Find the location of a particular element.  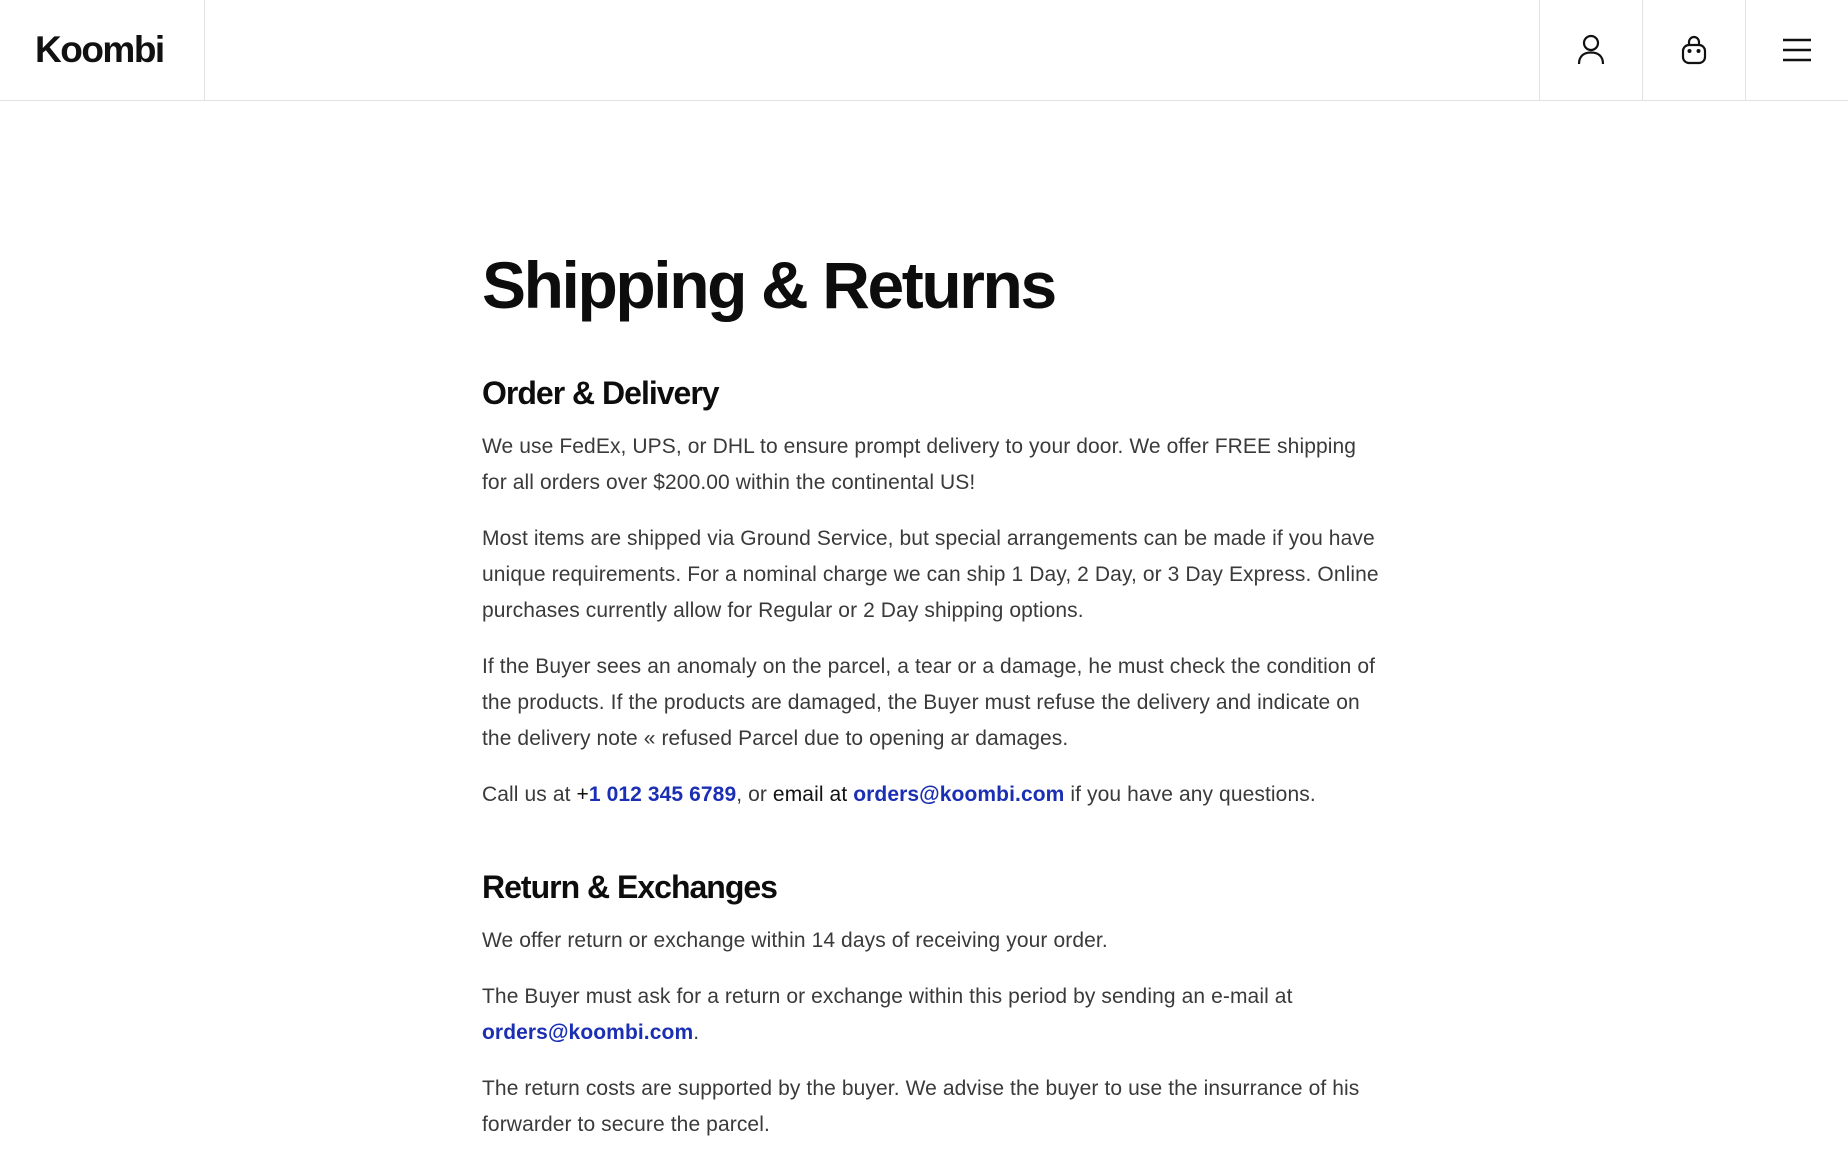

logo-container: Koombi is located at coordinates (102, 50).